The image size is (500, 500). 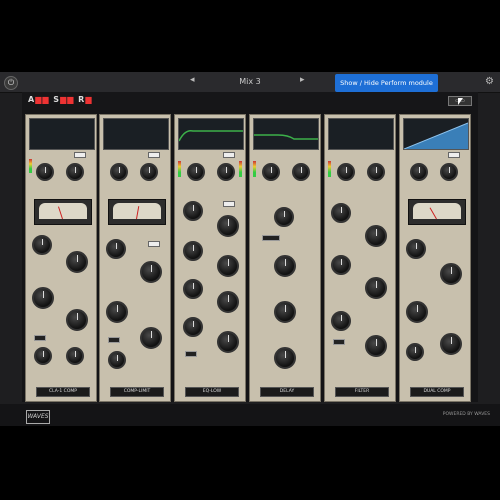 I want to click on strip-type-select: EQ-LOW, so click(x=212, y=392).